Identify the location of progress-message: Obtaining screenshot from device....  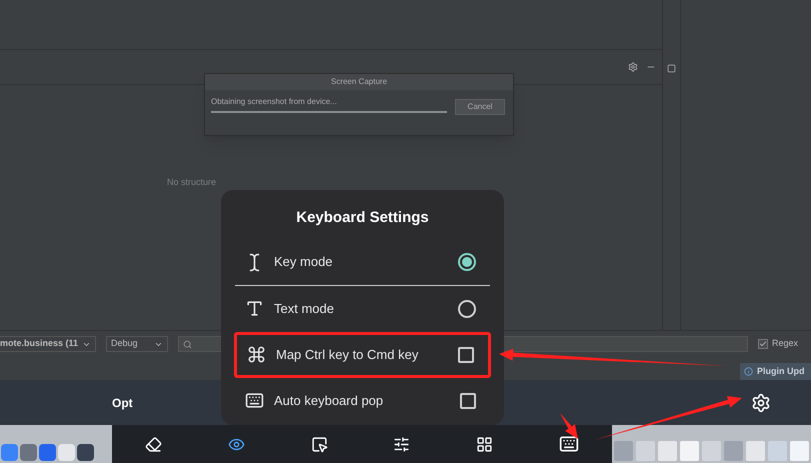
(274, 102).